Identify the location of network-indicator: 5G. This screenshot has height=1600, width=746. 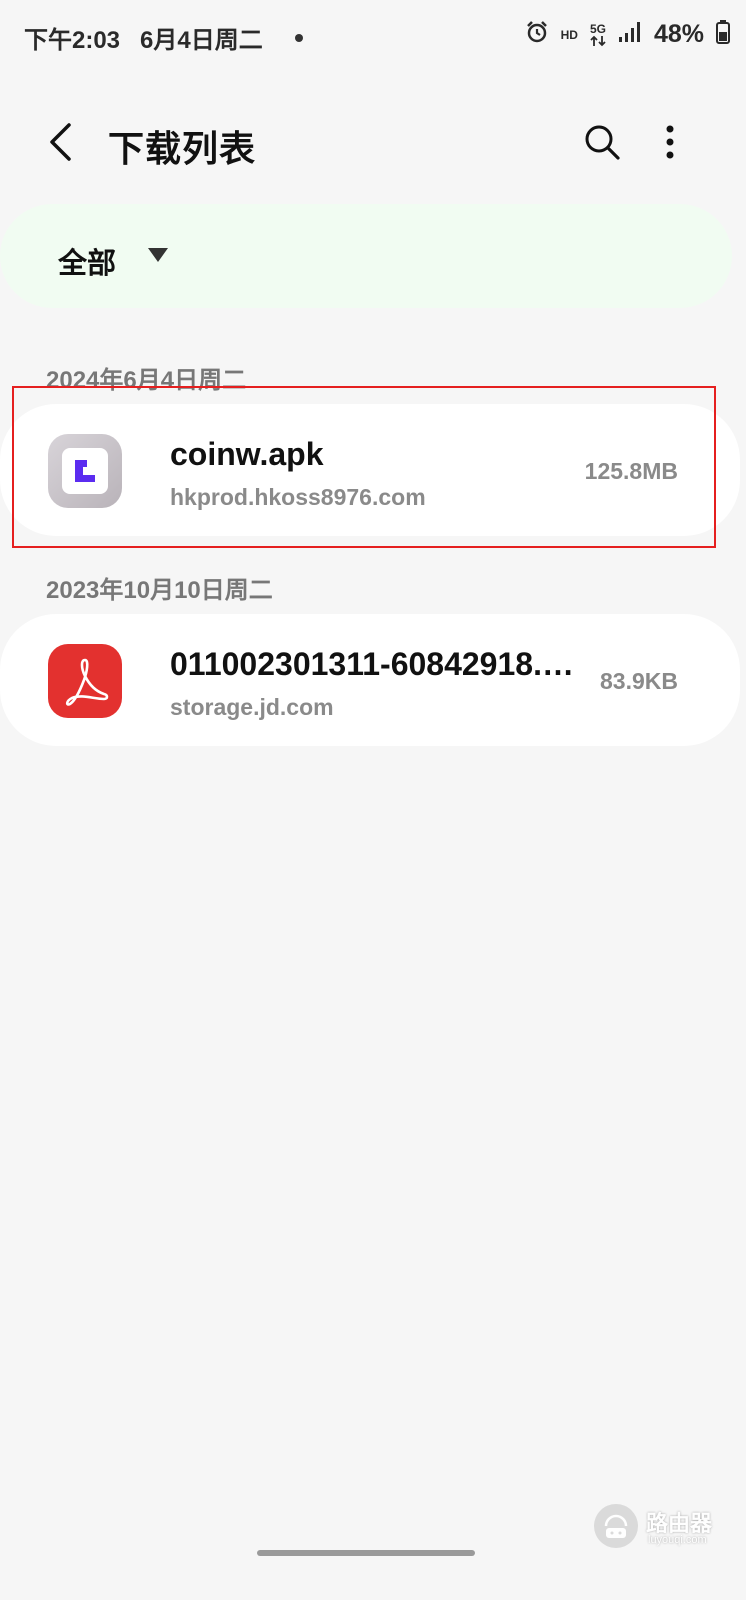
(598, 35).